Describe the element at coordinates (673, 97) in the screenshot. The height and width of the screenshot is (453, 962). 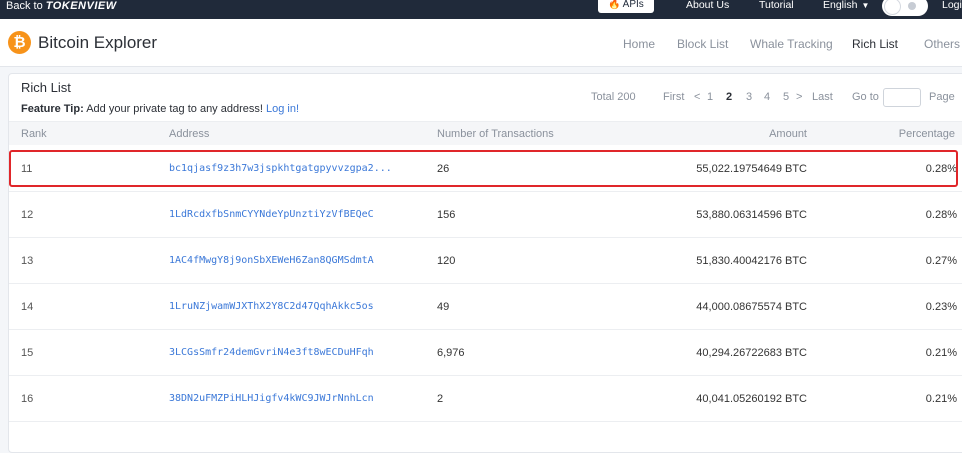
I see `first-page-link: First` at that location.